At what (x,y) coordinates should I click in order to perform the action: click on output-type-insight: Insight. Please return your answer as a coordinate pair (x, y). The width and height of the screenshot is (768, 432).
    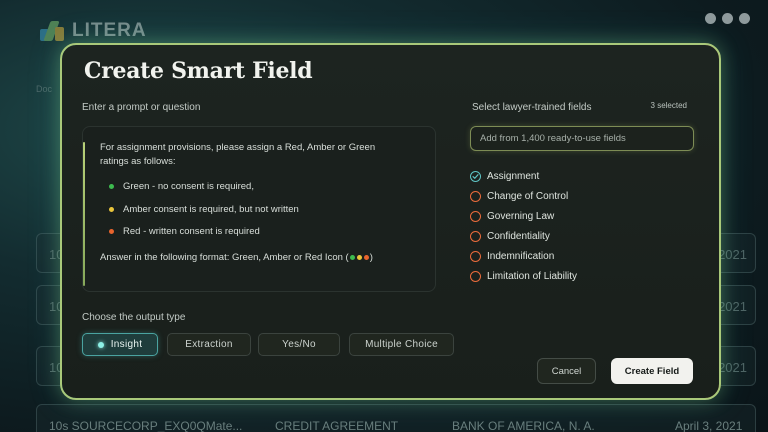
    Looking at the image, I should click on (120, 344).